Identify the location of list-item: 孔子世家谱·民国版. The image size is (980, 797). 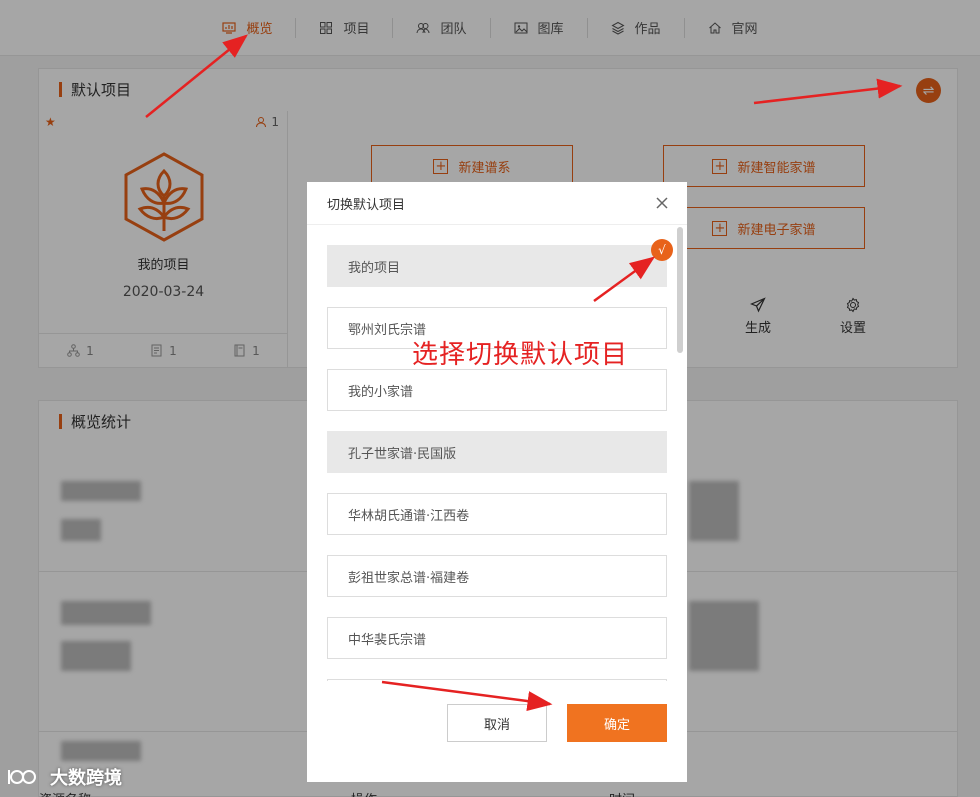
(497, 452).